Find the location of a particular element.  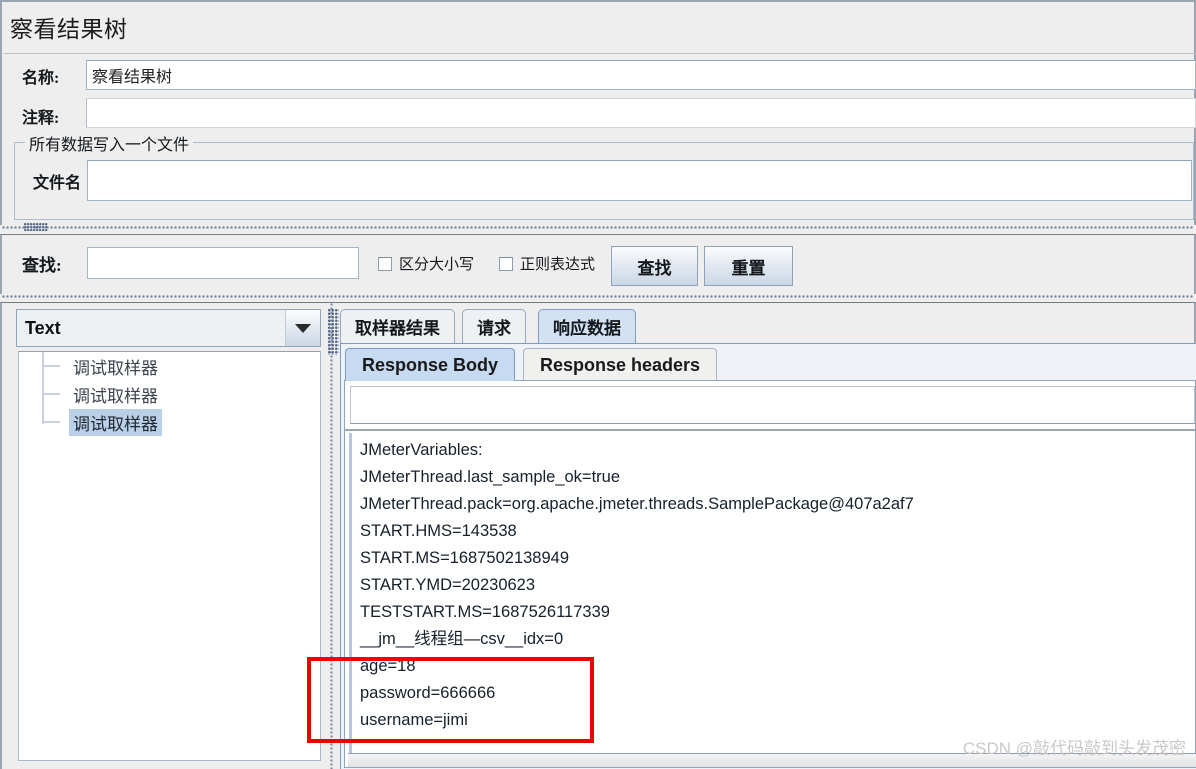

comment-row: 注释: is located at coordinates (600, 113).